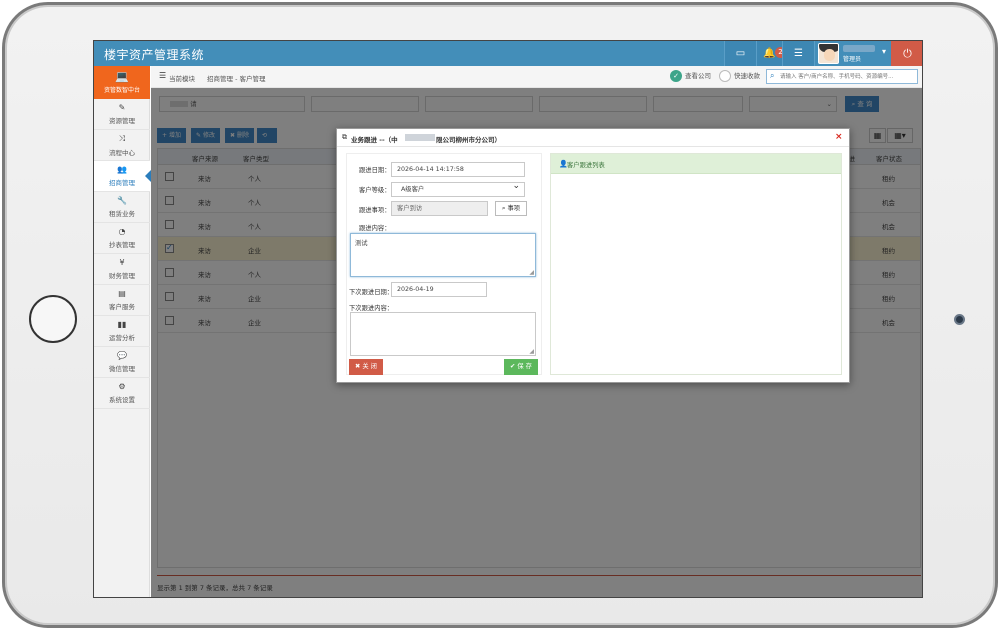 This screenshot has width=1000, height=630. I want to click on sidebar-item-finance: ¥ 财务管理, so click(122, 269).